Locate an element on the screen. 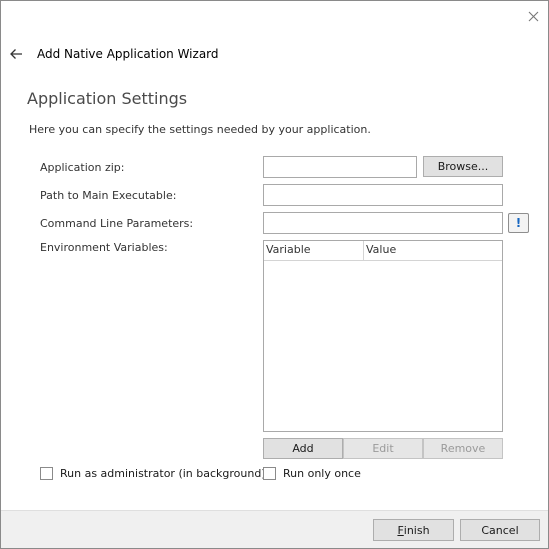 This screenshot has width=549, height=549. finish-button: Finish is located at coordinates (413, 530).